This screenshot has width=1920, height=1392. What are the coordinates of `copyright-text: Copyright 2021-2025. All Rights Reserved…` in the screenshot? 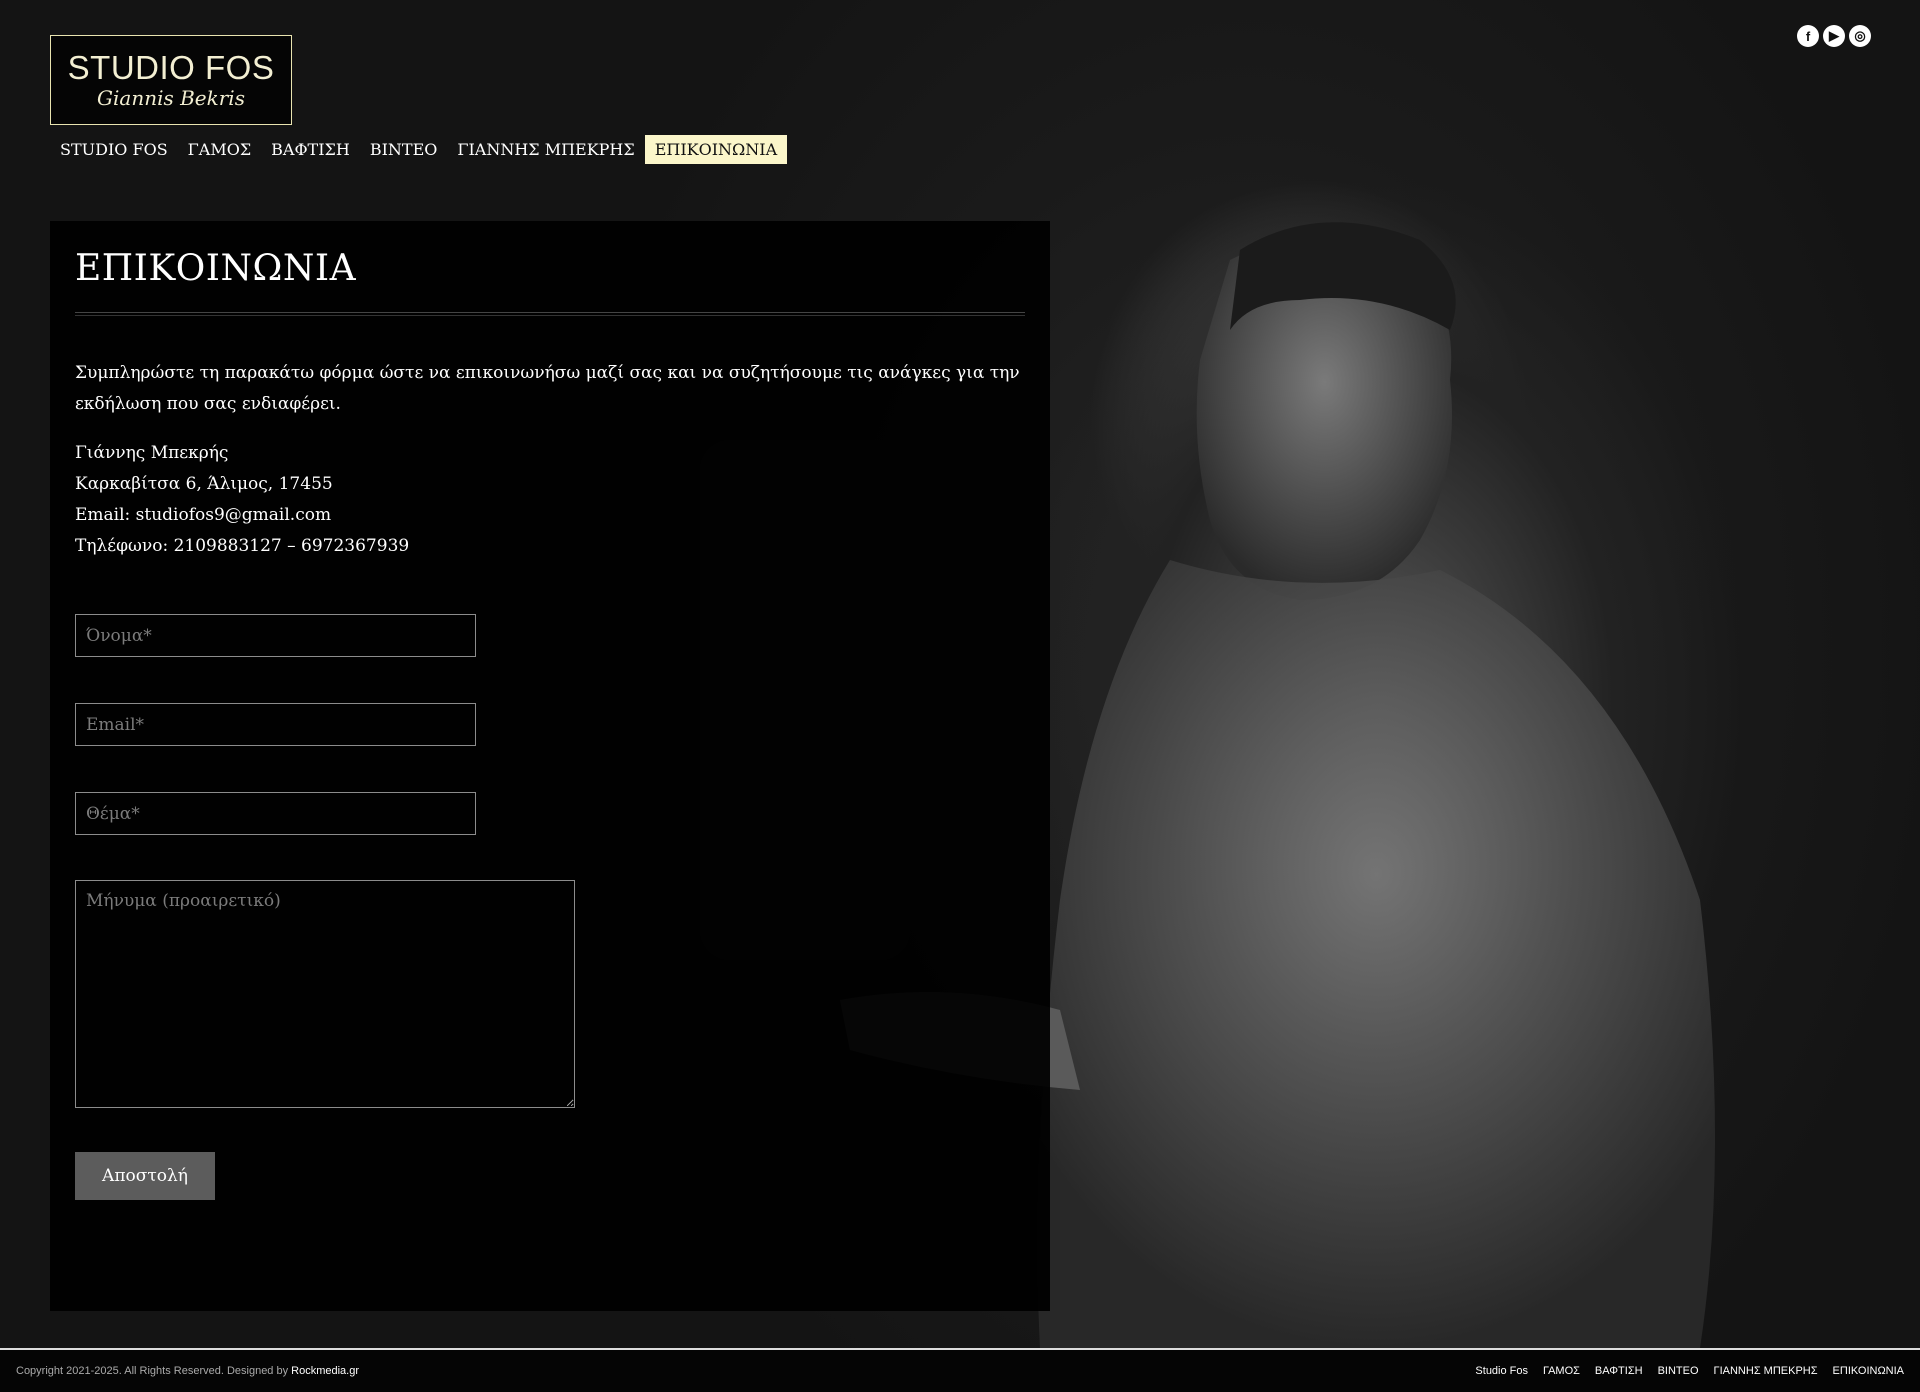 It's located at (154, 1371).